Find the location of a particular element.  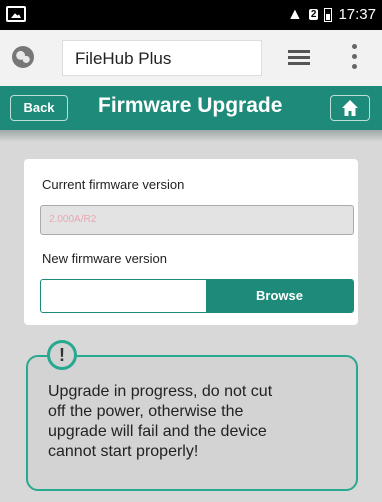

home-button is located at coordinates (350, 108).